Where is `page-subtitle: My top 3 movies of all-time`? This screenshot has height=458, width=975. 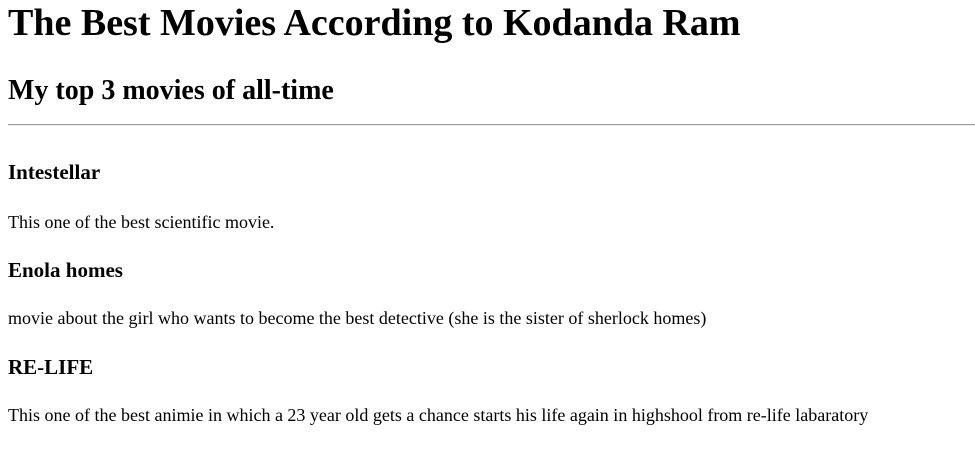
page-subtitle: My top 3 movies of all-time is located at coordinates (171, 90).